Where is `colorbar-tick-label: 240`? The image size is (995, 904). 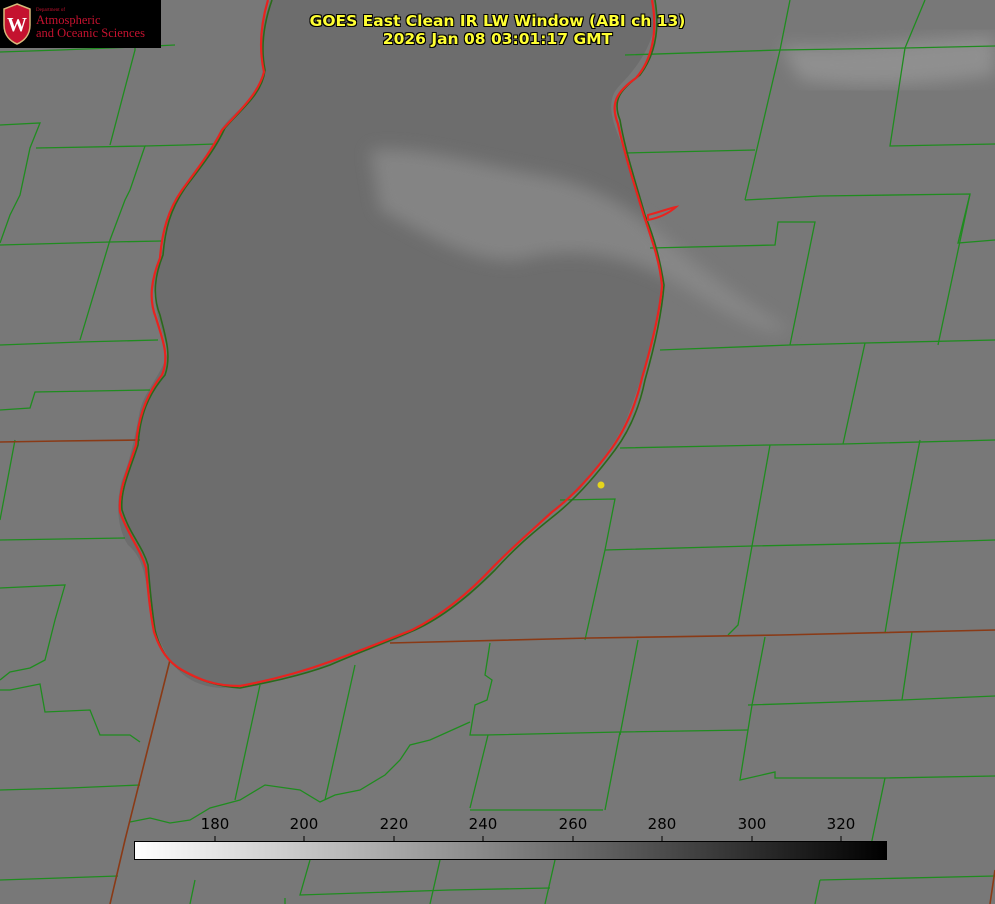 colorbar-tick-label: 240 is located at coordinates (483, 824).